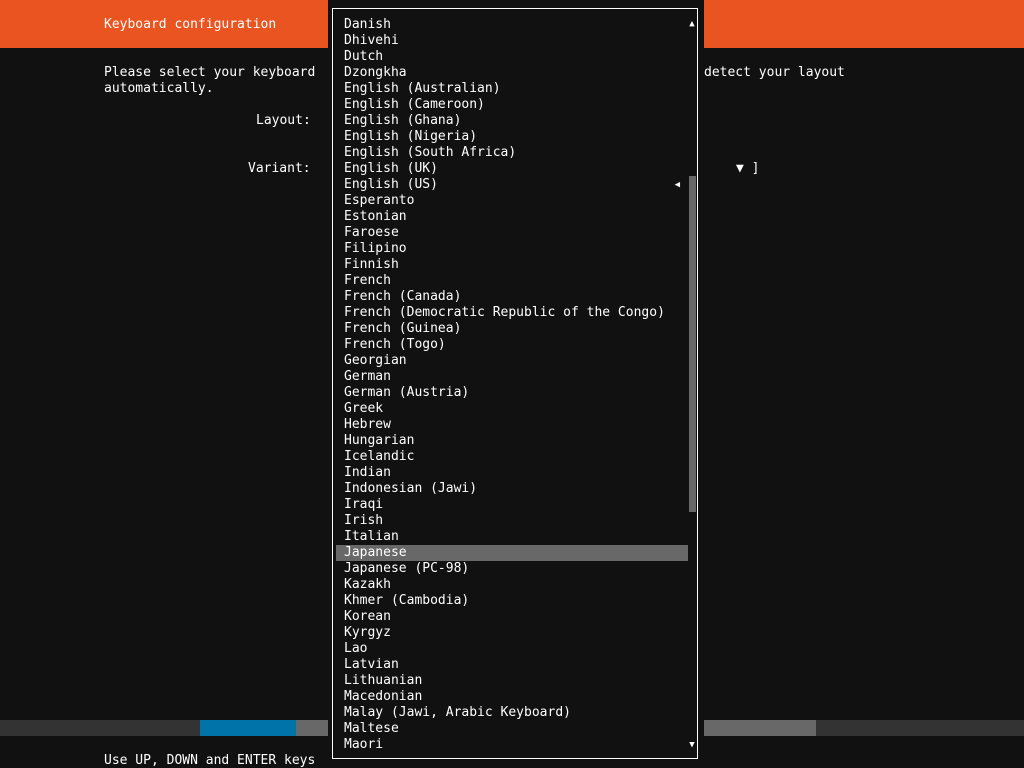  What do you see at coordinates (411, 488) in the screenshot?
I see `layout-option-label: Indonesian (Jawi)` at bounding box center [411, 488].